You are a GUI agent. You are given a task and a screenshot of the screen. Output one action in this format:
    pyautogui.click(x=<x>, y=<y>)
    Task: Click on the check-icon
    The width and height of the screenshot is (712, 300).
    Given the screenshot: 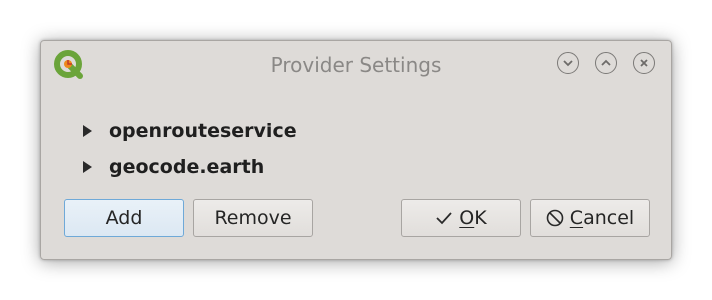 What is the action you would take?
    pyautogui.click(x=444, y=218)
    